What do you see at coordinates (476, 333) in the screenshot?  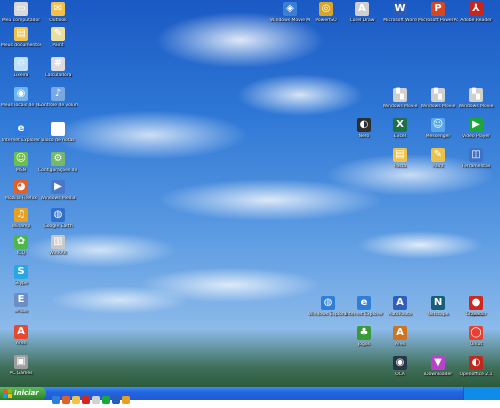 I see `orkut-icon: ◯` at bounding box center [476, 333].